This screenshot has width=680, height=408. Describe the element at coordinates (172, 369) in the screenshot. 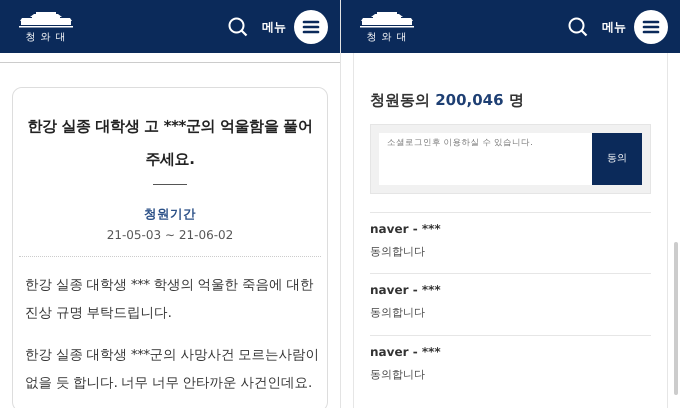

I see `petition-paragraph: 한강 실종 대학생 ***군의 사망사건 모르는사람이 없을 듯 합니다. 너무 너무 안타까운 사건인데요.` at that location.